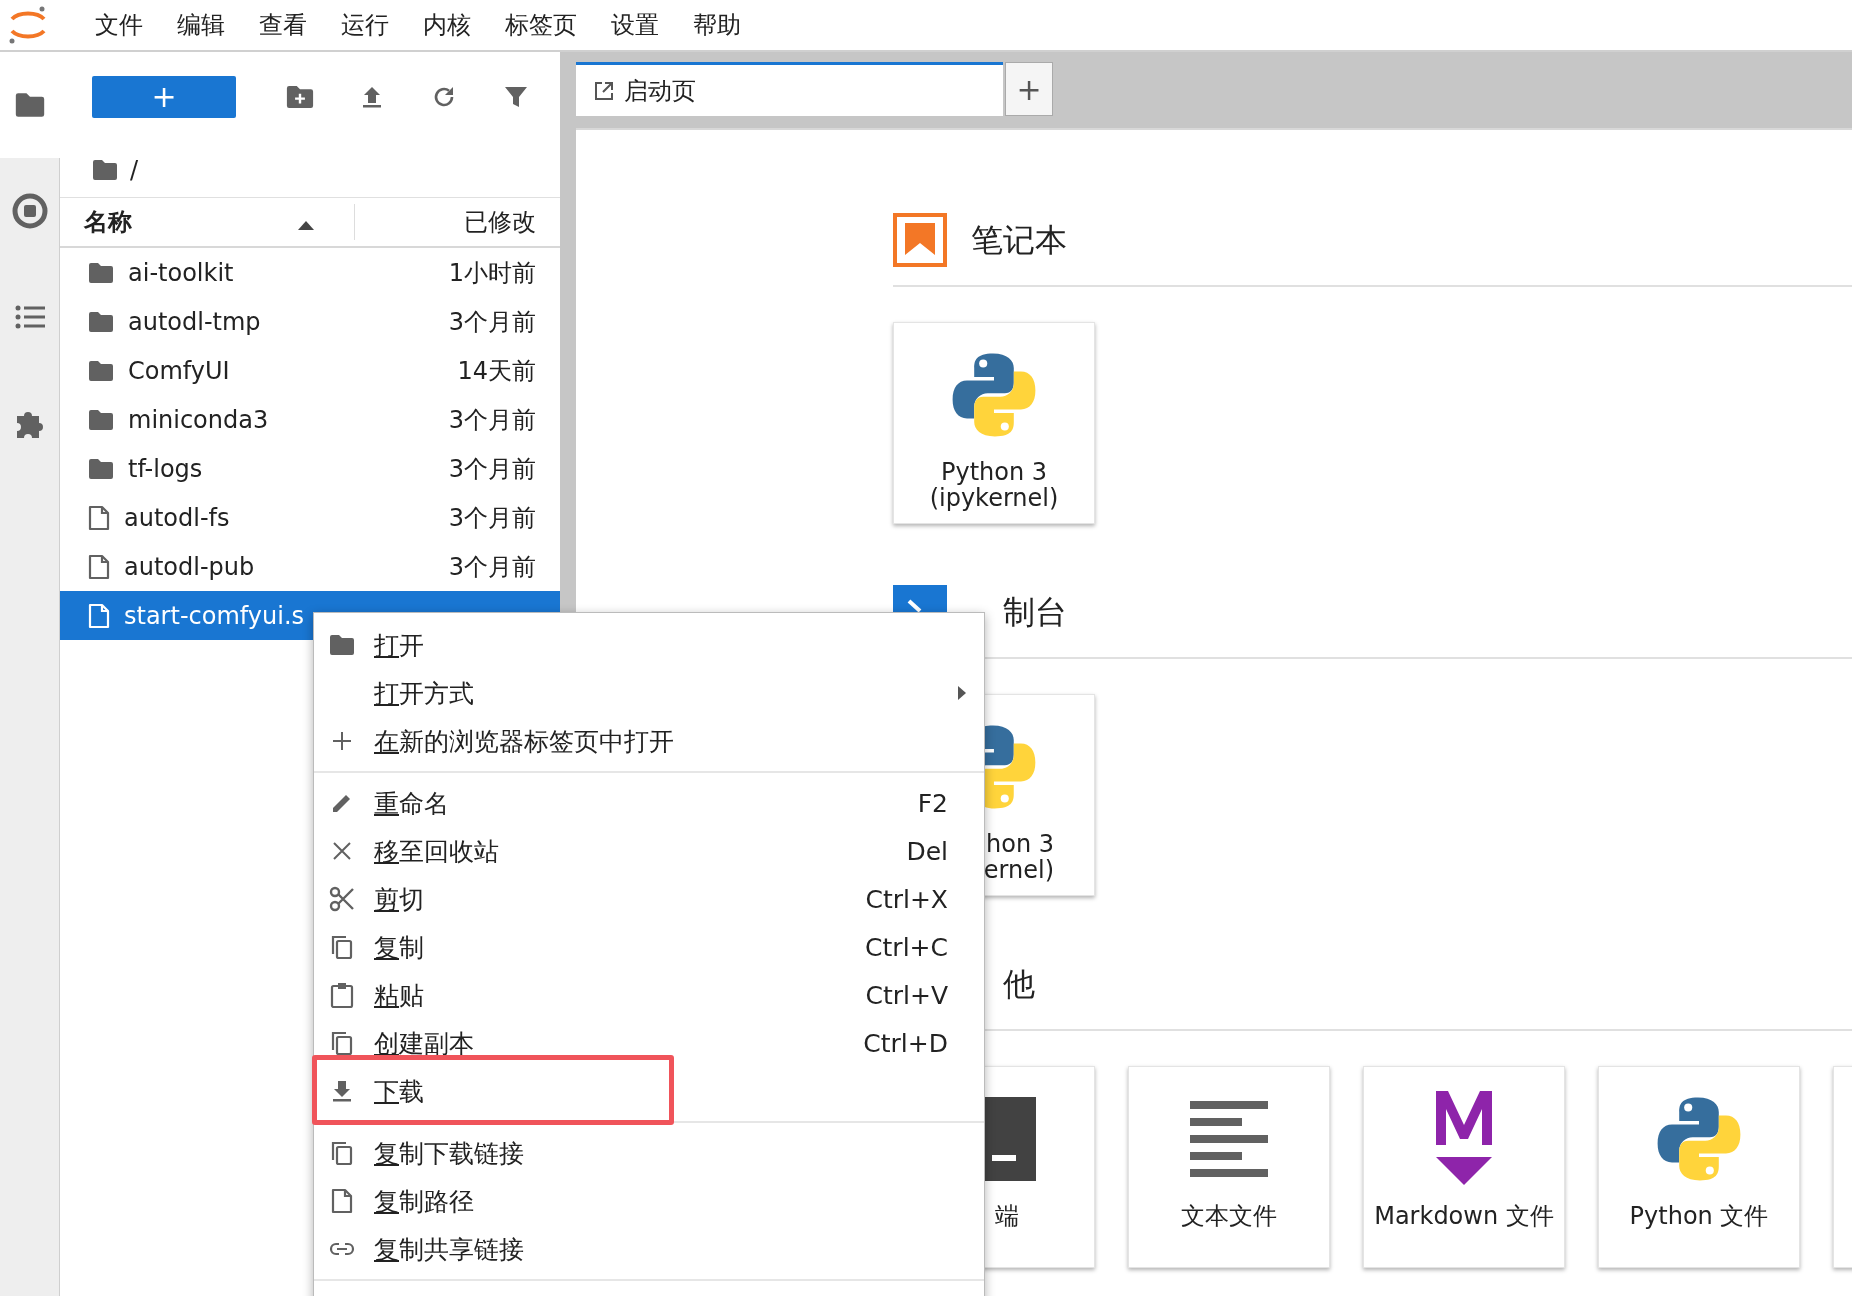 Image resolution: width=1852 pixels, height=1296 pixels. Describe the element at coordinates (342, 995) in the screenshot. I see `clipboard-icon` at that location.